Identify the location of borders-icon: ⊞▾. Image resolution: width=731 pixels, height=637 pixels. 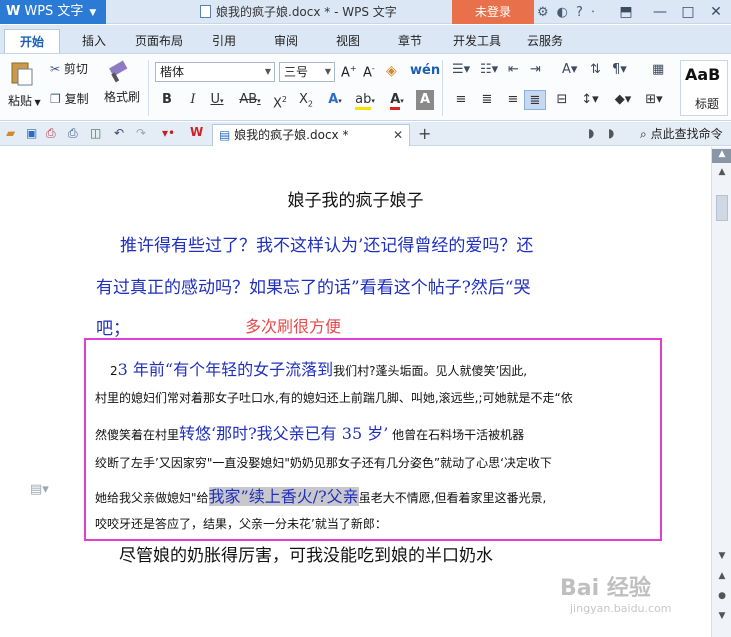
(654, 100).